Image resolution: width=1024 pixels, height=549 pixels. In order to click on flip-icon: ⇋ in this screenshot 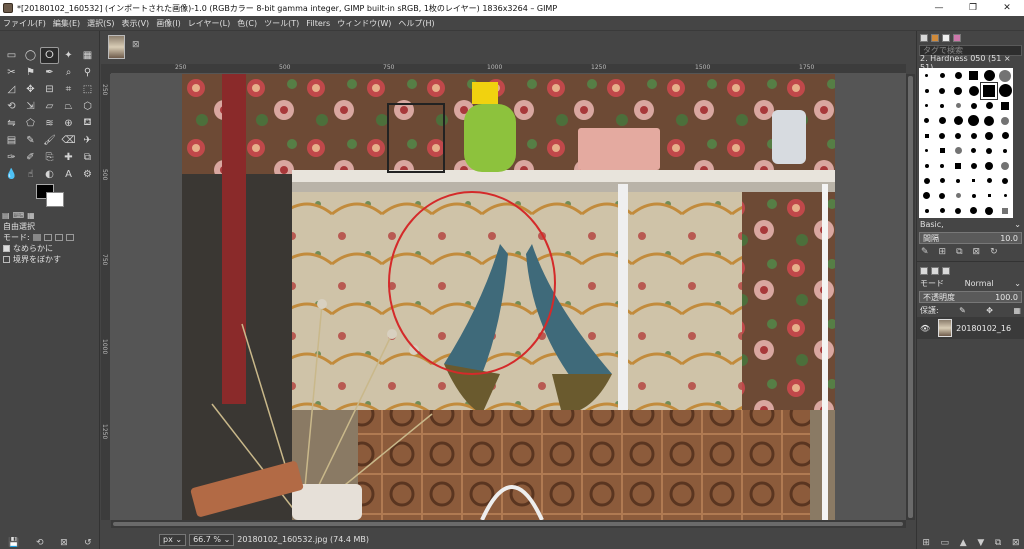, I will do `click(11, 123)`.